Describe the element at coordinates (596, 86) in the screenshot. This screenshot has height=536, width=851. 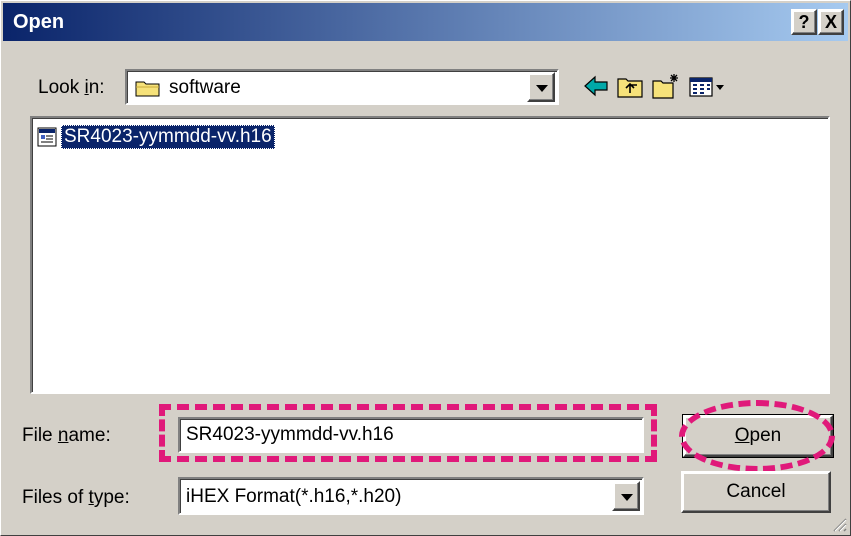
I see `back-arrow-icon` at that location.